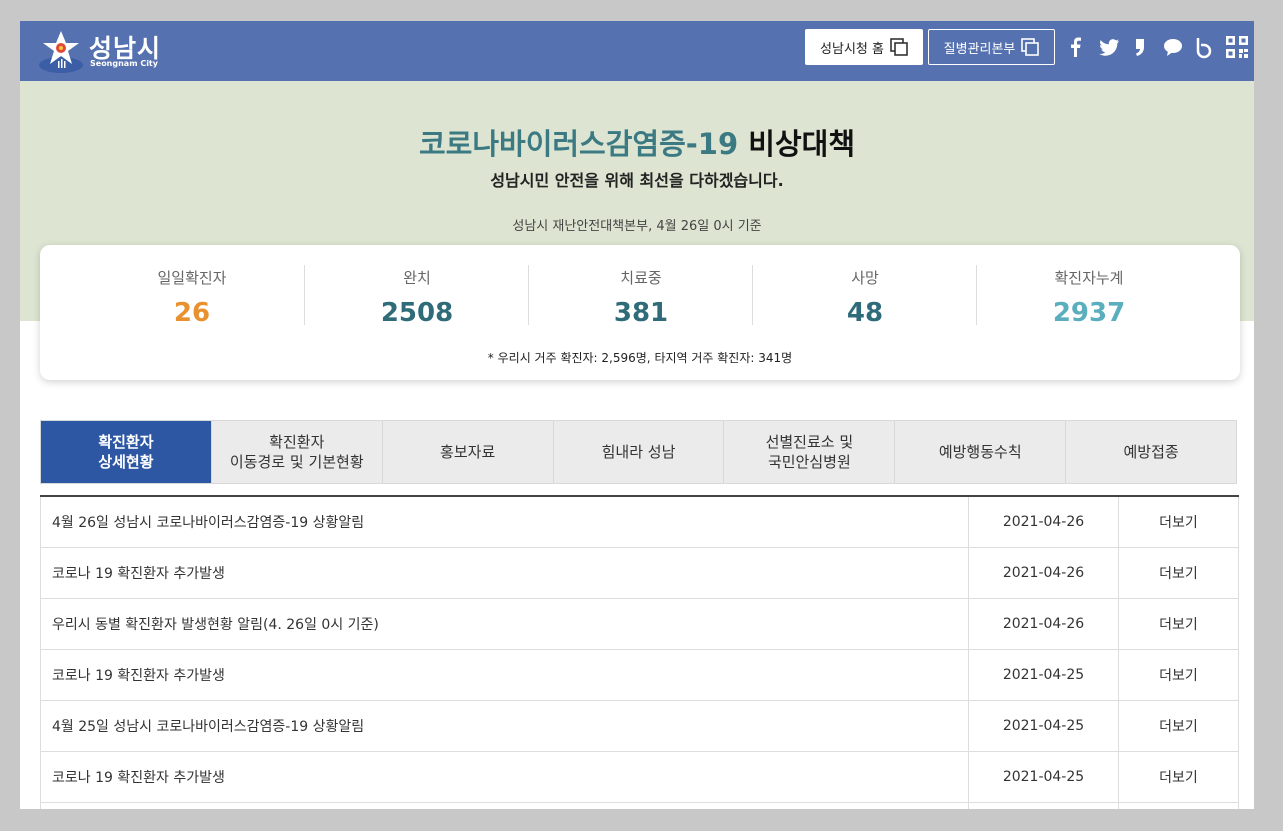  I want to click on notice-date, so click(1043, 806).